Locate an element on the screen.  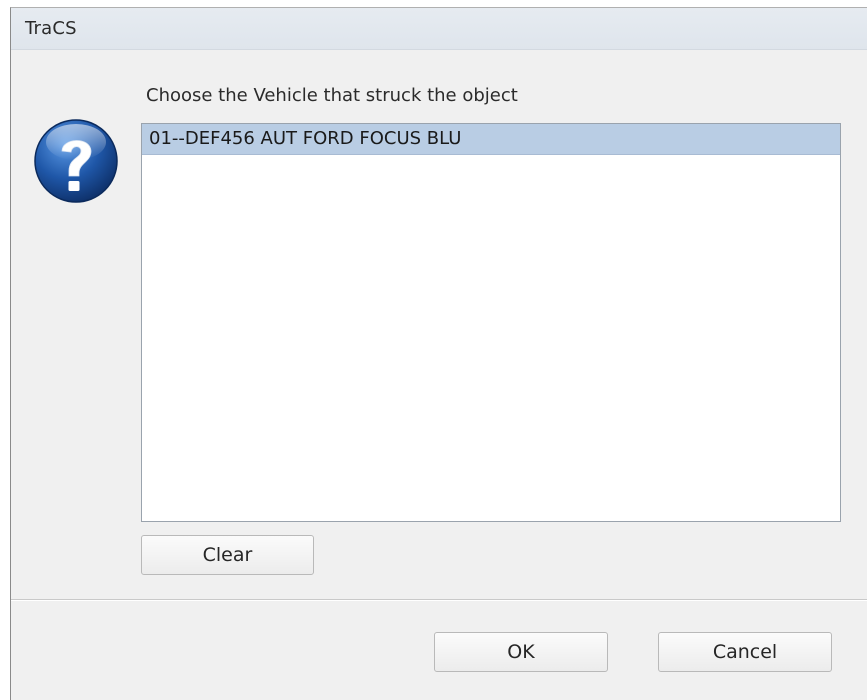
title-bar: TraCS is located at coordinates (439, 29).